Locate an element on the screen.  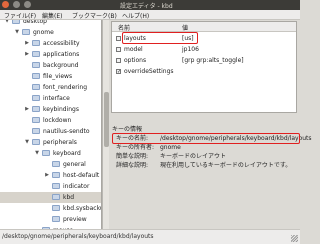
key-name: model is located at coordinates (133, 49).